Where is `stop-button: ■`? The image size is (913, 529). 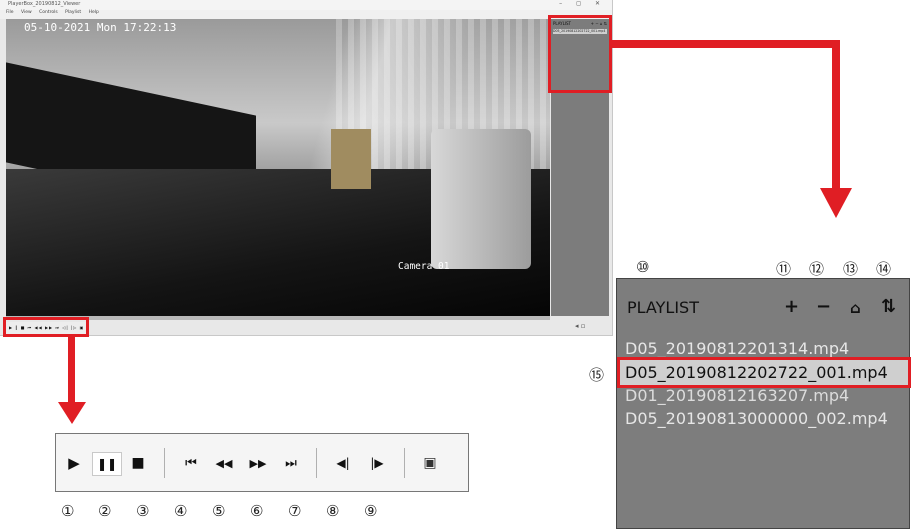
stop-button: ■ is located at coordinates (138, 463).